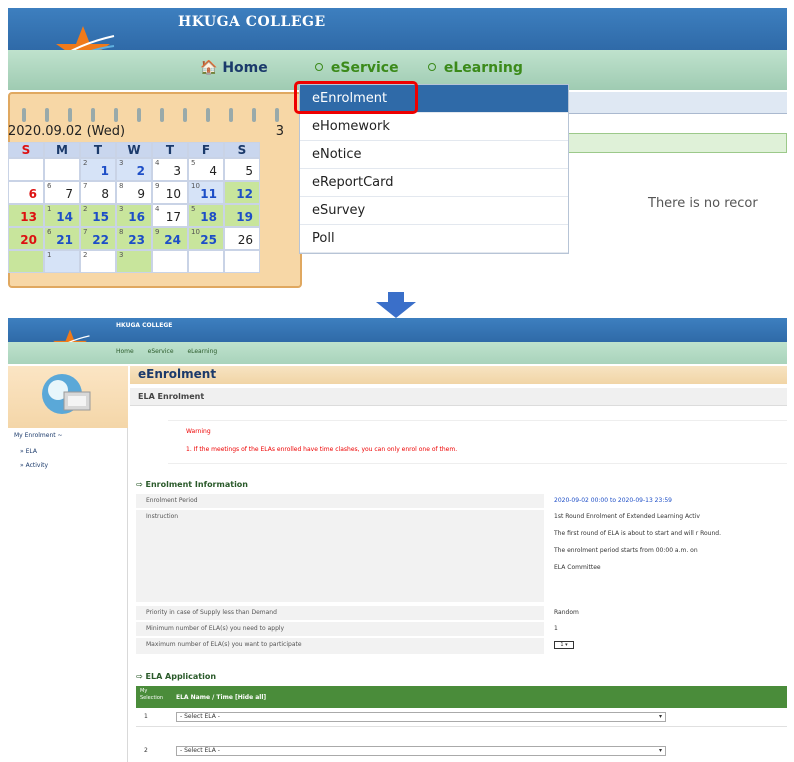 The width and height of the screenshot is (794, 762). What do you see at coordinates (242, 150) in the screenshot?
I see `calendar-day-header: S` at bounding box center [242, 150].